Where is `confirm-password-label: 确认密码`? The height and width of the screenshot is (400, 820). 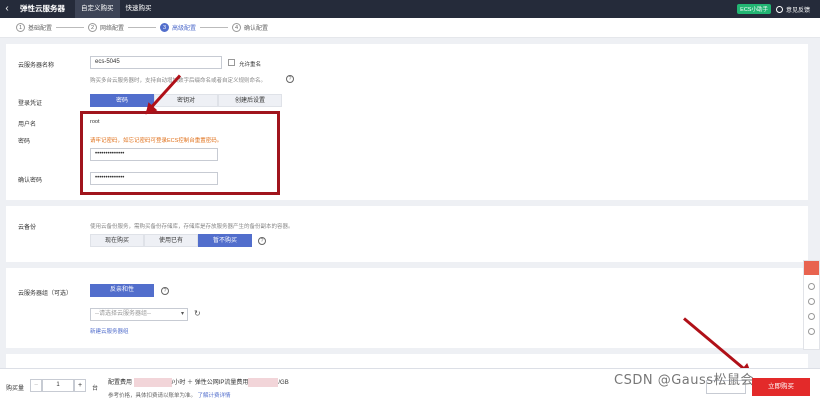 confirm-password-label: 确认密码 is located at coordinates (30, 181).